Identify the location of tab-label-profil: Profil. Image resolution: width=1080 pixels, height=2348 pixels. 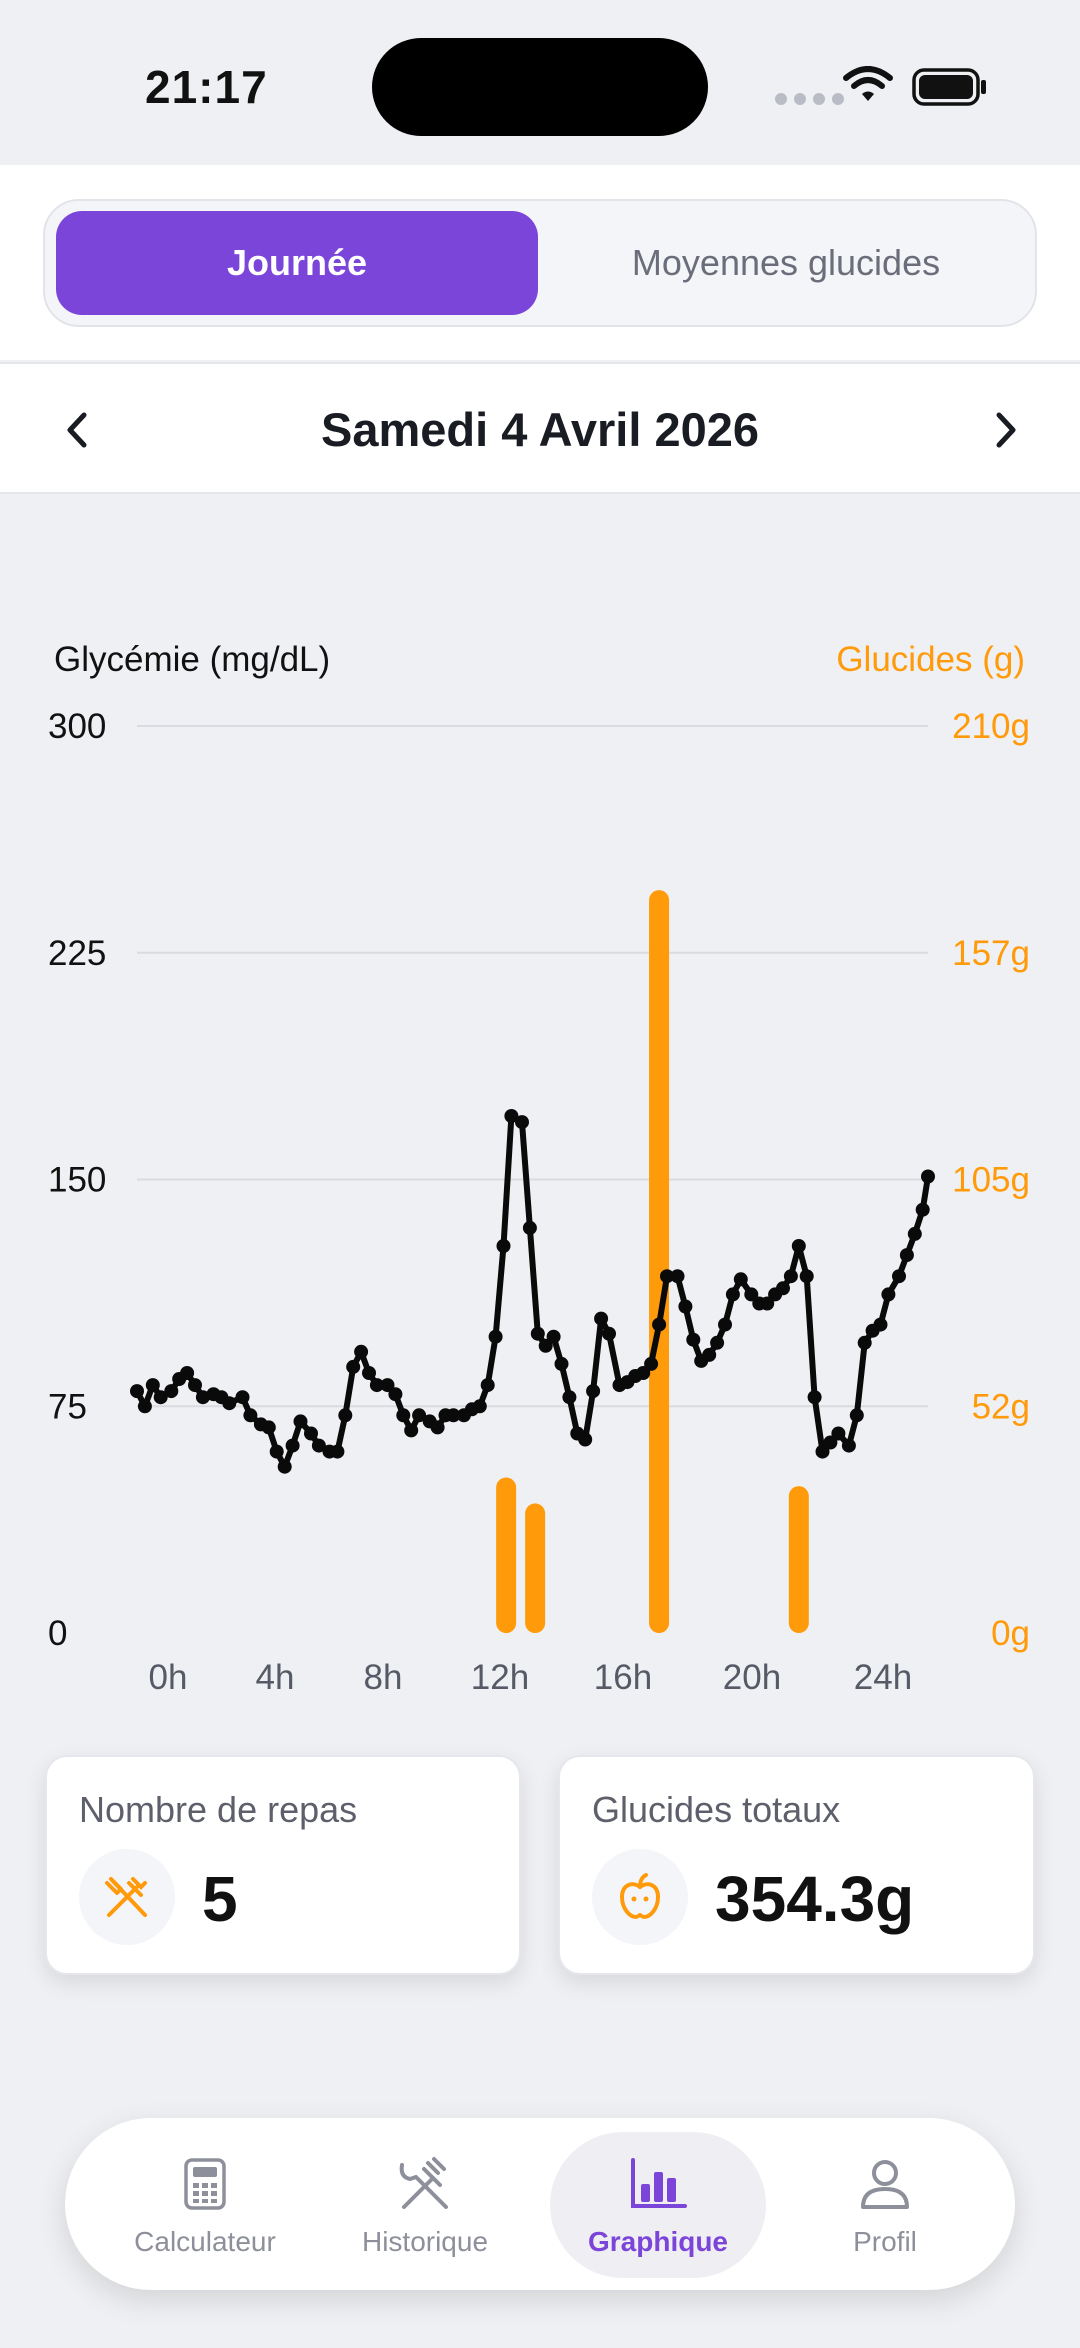
(885, 2241).